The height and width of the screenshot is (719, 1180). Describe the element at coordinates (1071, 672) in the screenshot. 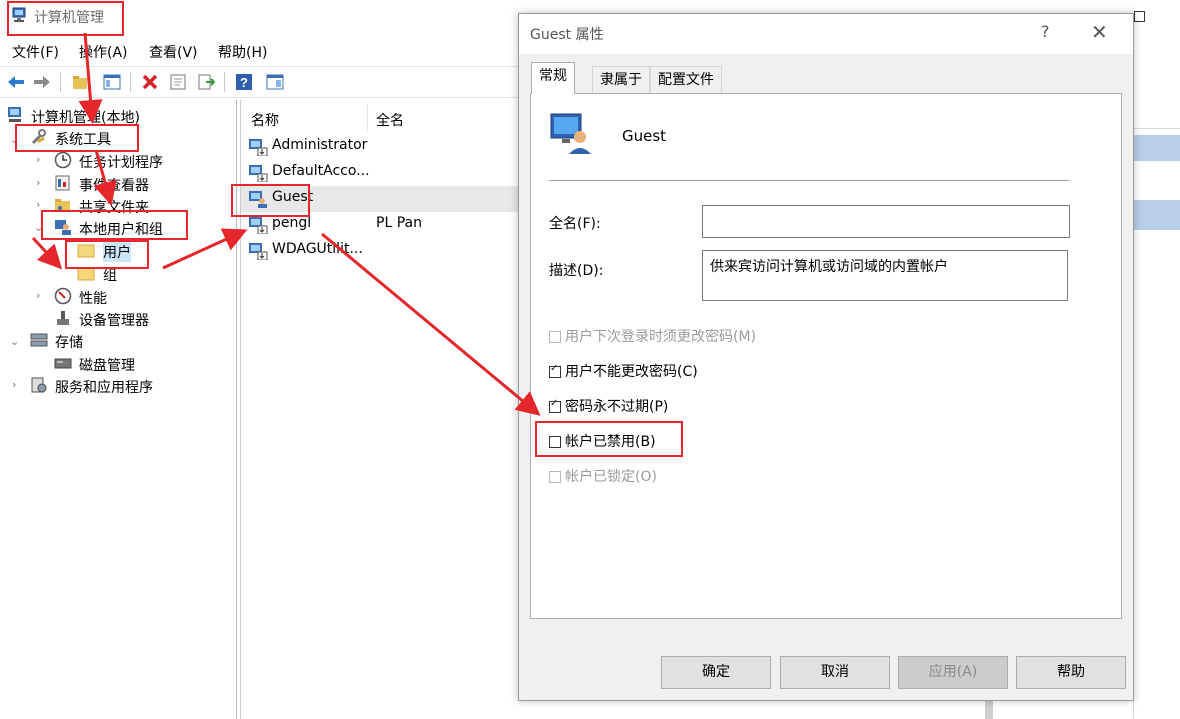

I see `help-dialog-button: 帮助` at that location.